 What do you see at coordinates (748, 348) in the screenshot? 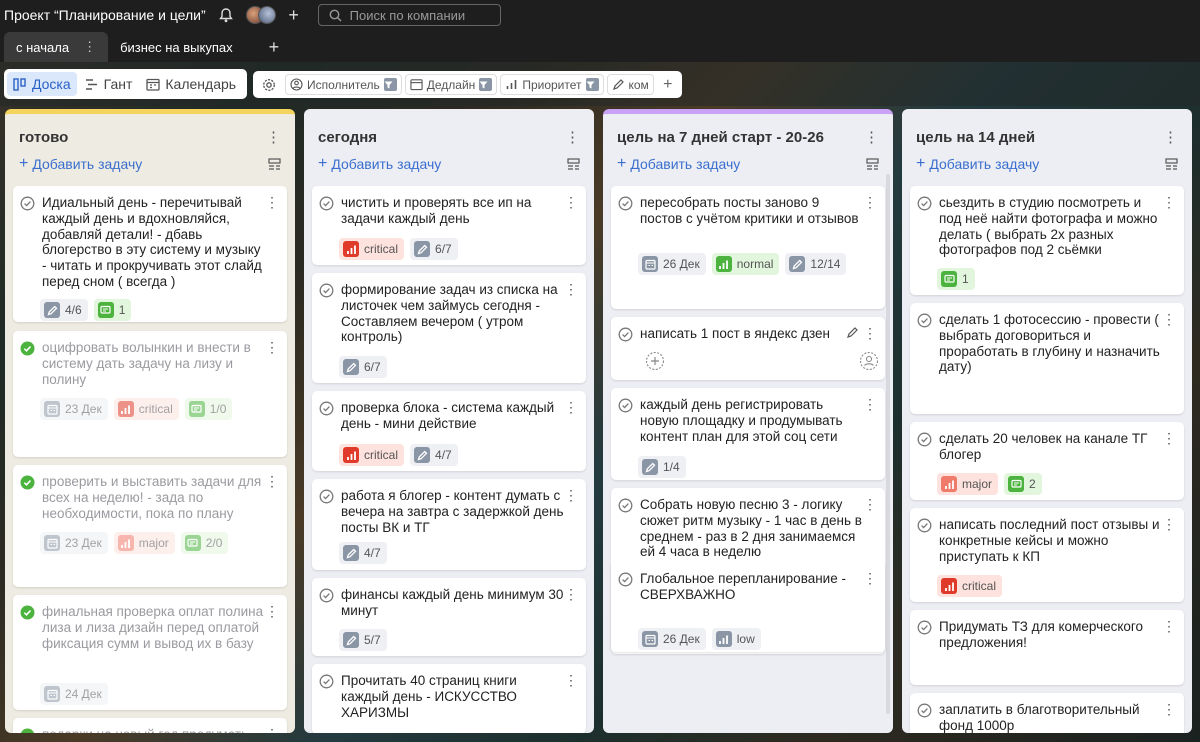
I see `task-card: написать 1 пост в яндекс дзен ⋮` at bounding box center [748, 348].